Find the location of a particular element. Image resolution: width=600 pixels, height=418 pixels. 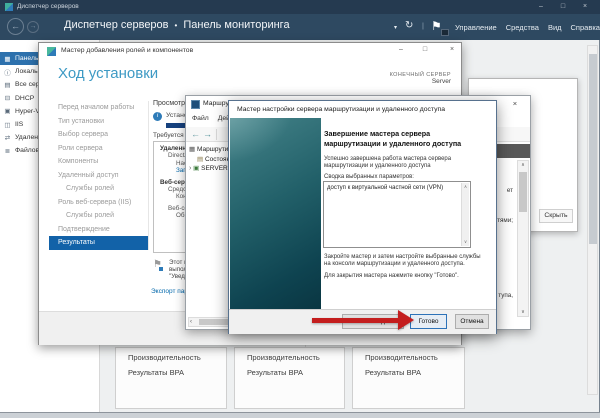

cancel-button: Отмена is located at coordinates (472, 321).